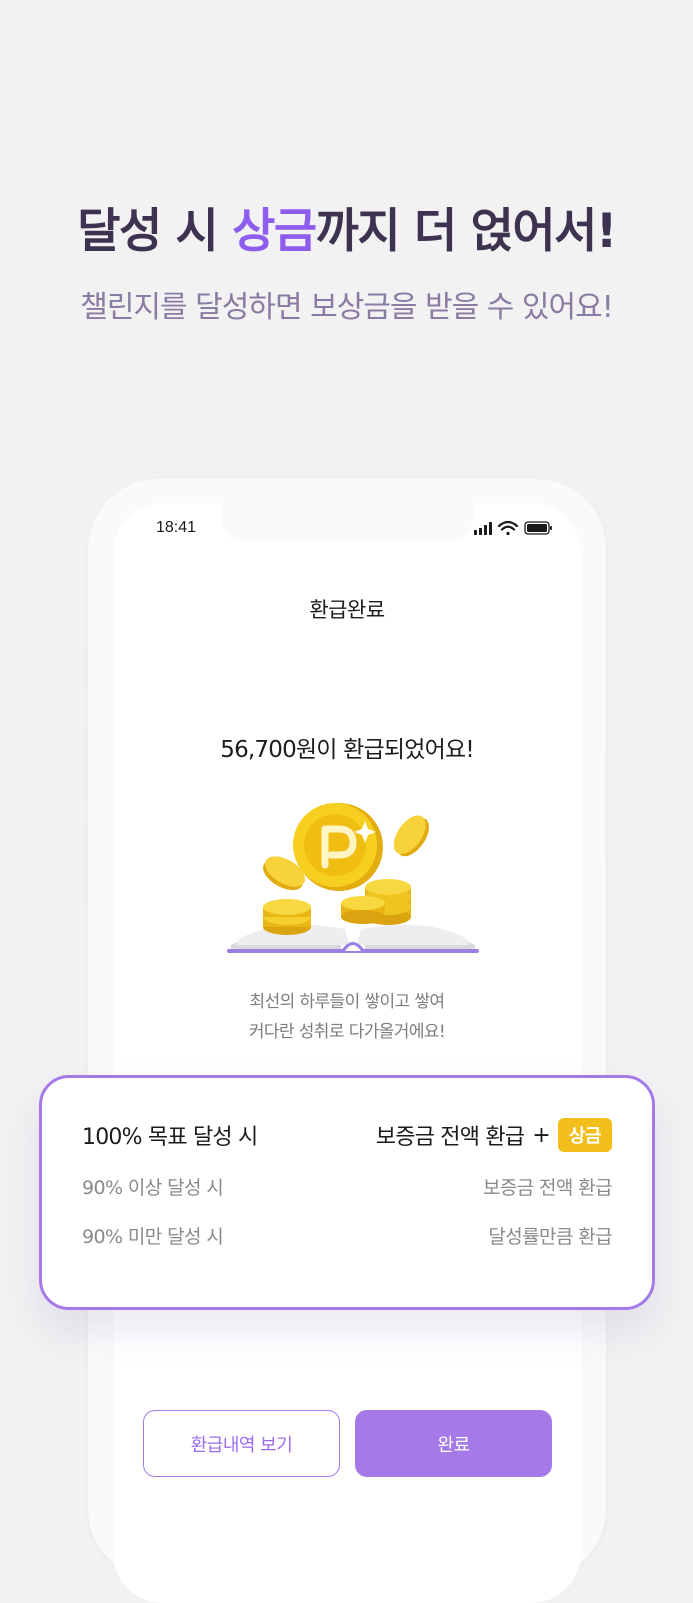  Describe the element at coordinates (86, 762) in the screenshot. I see `phone-volume-up` at that location.